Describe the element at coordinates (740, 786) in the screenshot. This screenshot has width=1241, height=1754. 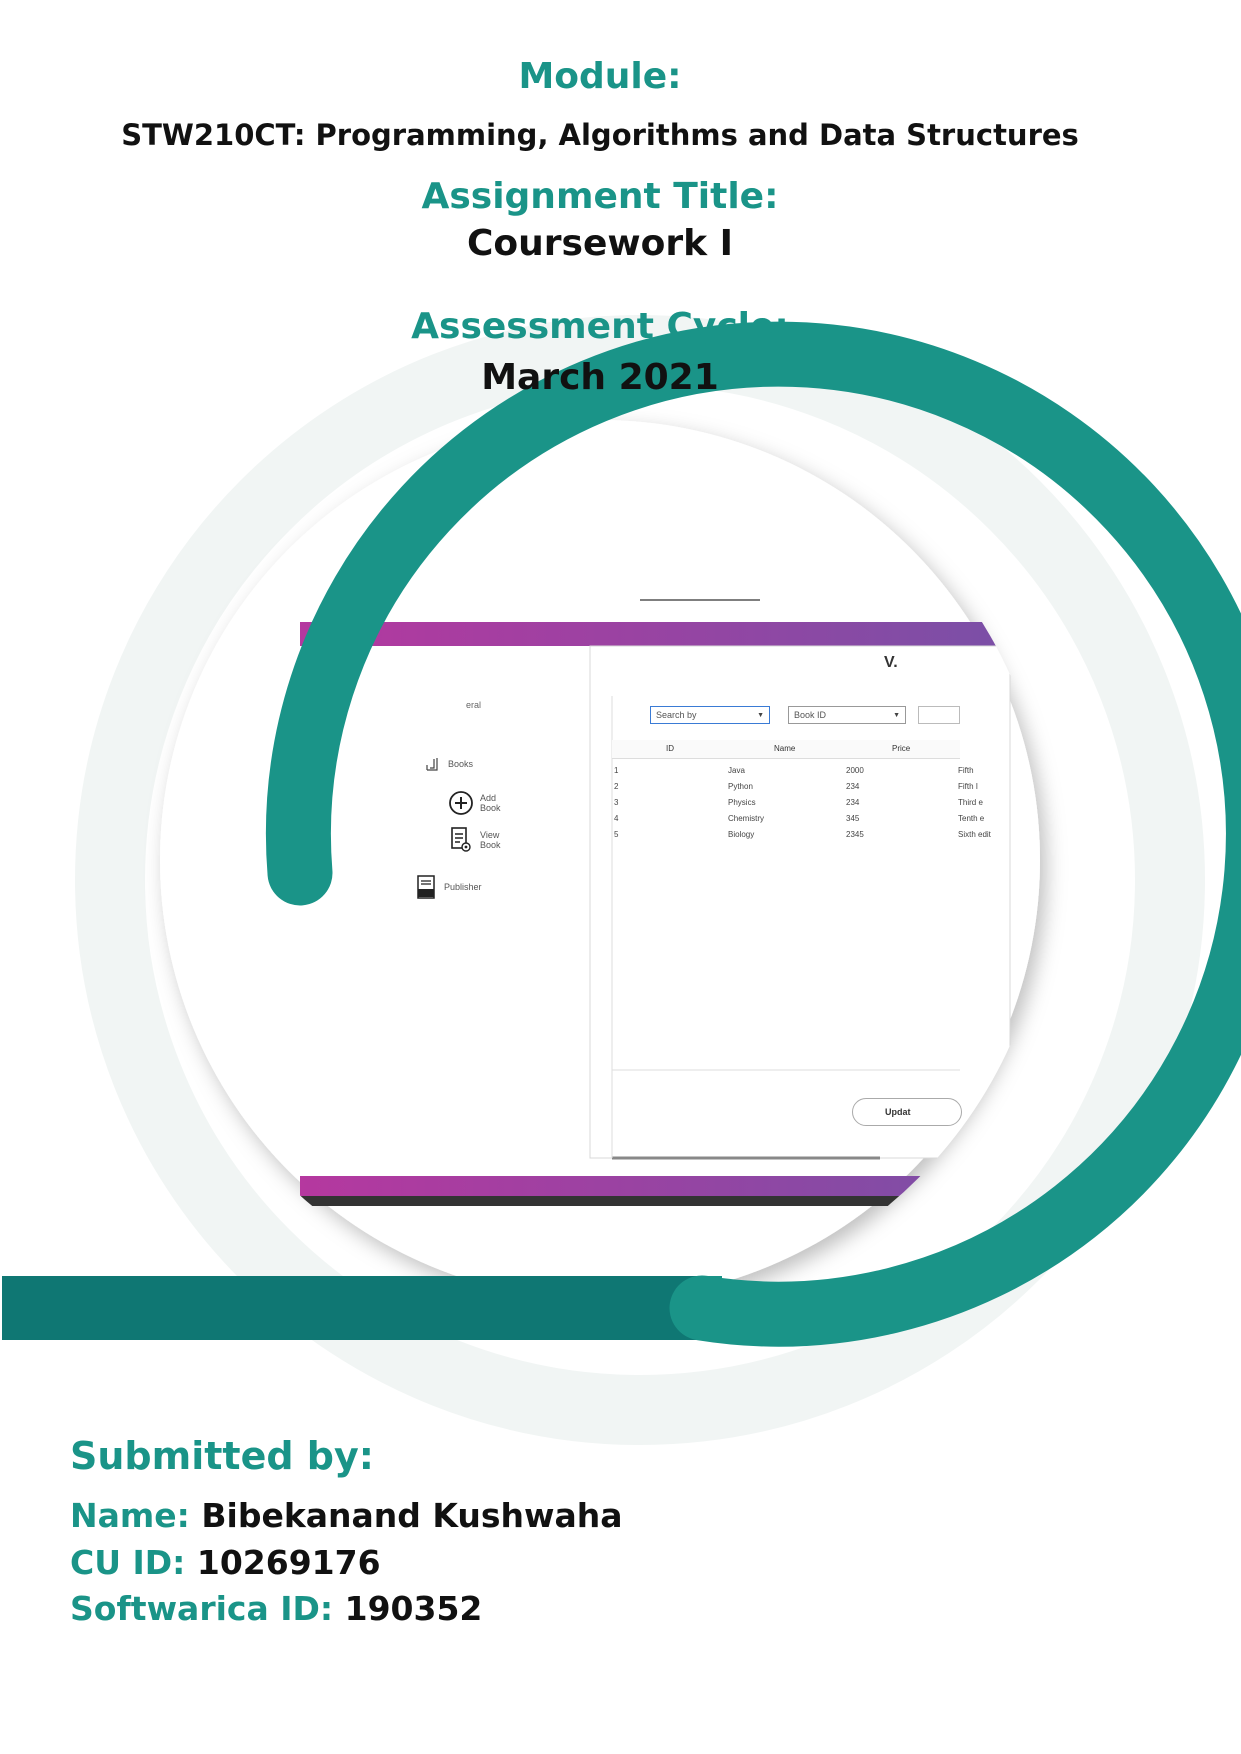
I see `table-cell-name: Python` at that location.